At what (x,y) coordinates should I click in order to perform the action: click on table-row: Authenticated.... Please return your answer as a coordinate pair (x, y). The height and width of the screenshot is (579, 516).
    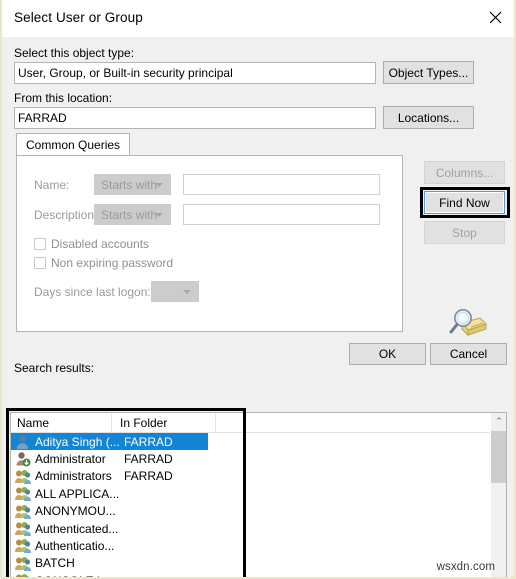
    Looking at the image, I should click on (258, 528).